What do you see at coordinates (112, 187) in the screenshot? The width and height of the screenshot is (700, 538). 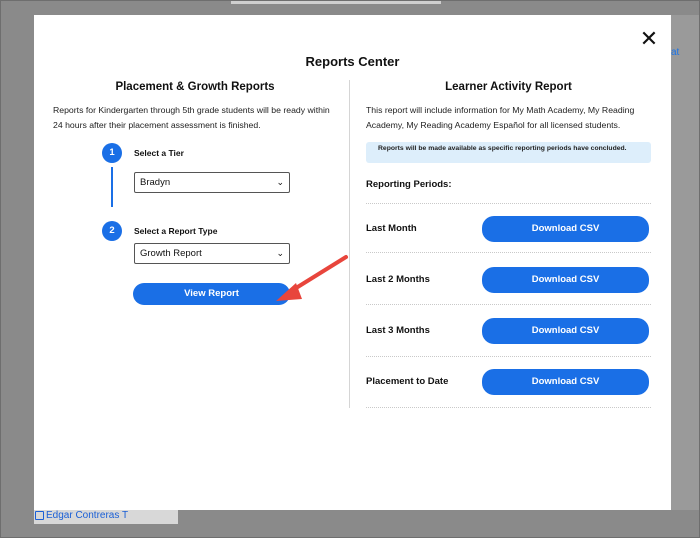 I see `step-connector` at bounding box center [112, 187].